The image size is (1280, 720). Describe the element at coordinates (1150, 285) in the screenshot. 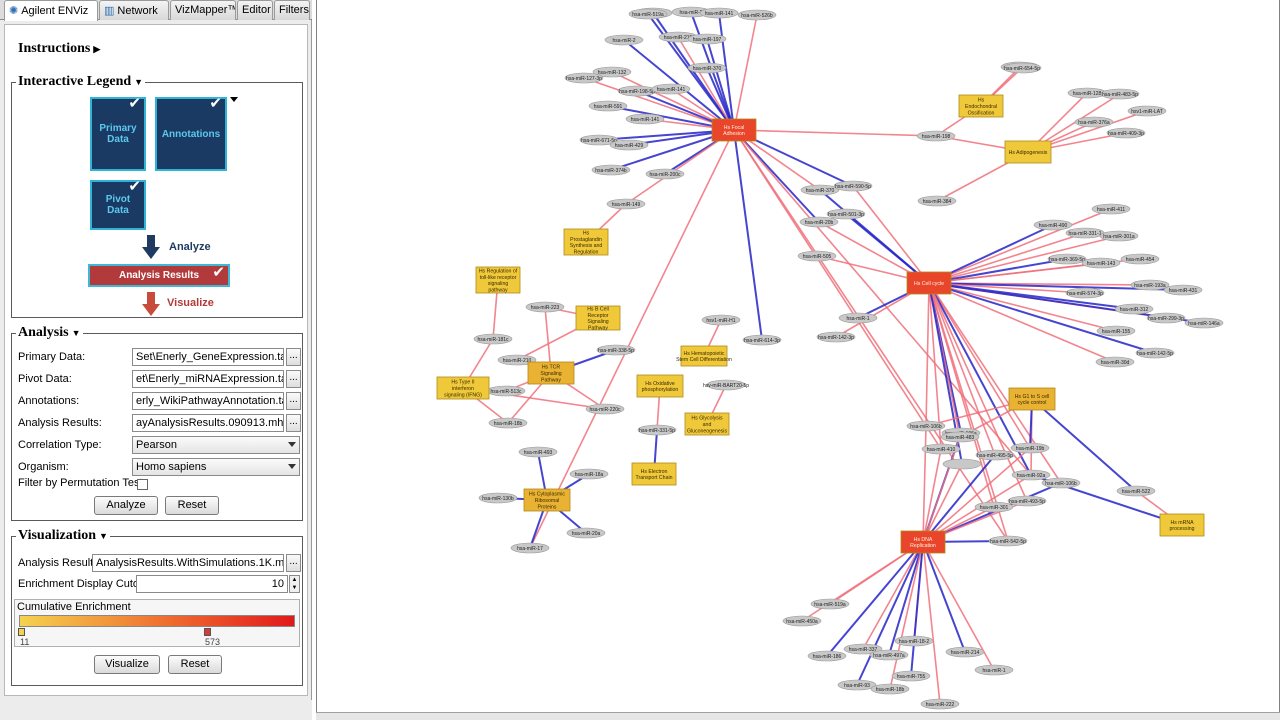

I see `mirna-node: hsa-miR-193a` at that location.